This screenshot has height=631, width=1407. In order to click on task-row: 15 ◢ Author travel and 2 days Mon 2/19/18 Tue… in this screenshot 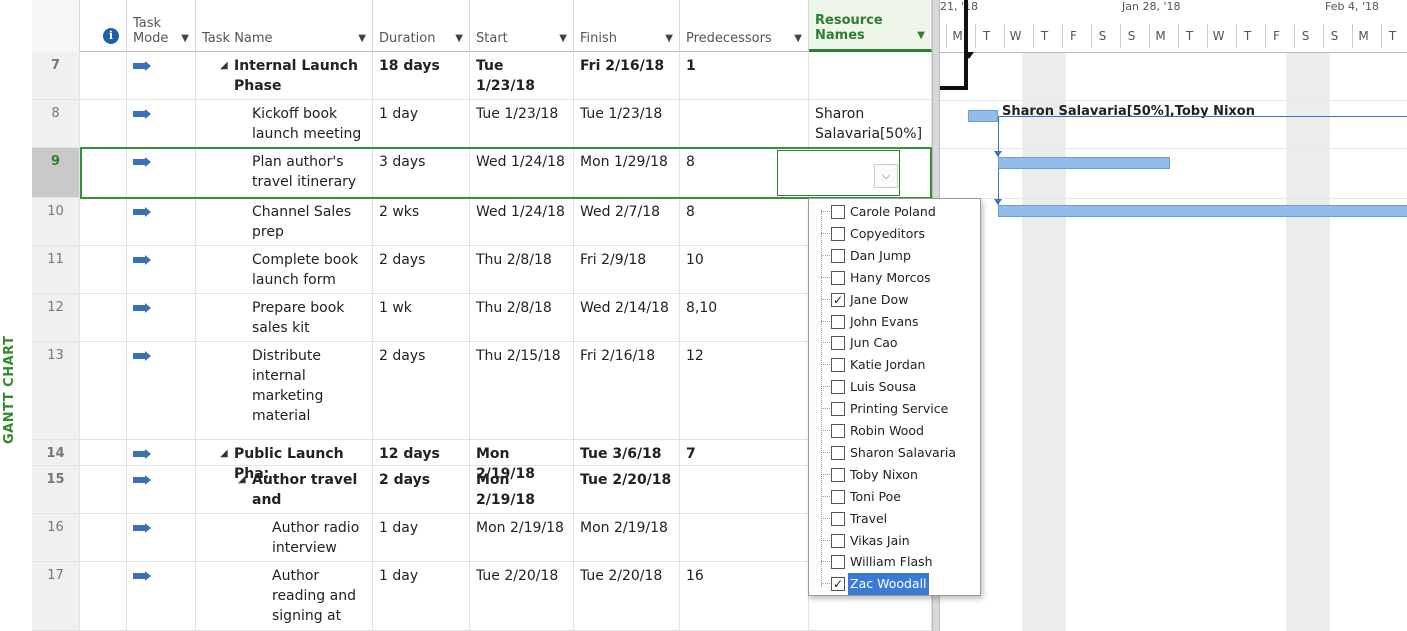, I will do `click(482, 490)`.